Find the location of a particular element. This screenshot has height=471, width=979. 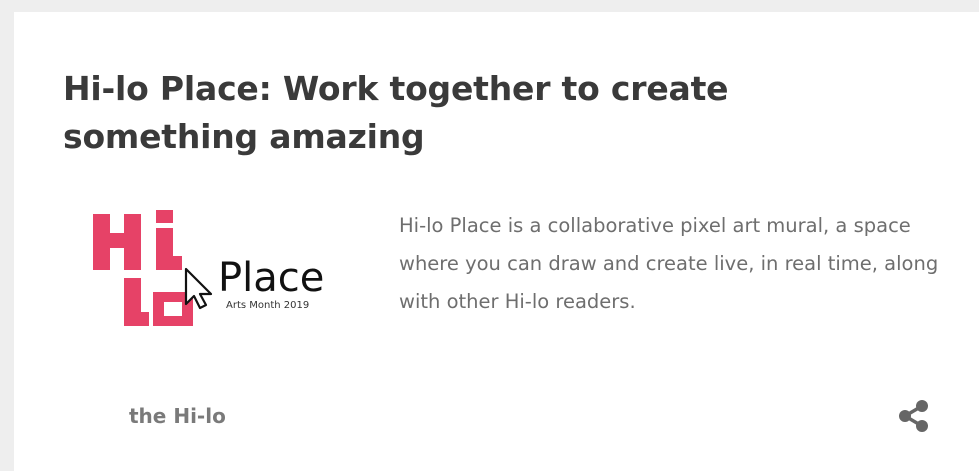

logo-o-counter is located at coordinates (173, 309).